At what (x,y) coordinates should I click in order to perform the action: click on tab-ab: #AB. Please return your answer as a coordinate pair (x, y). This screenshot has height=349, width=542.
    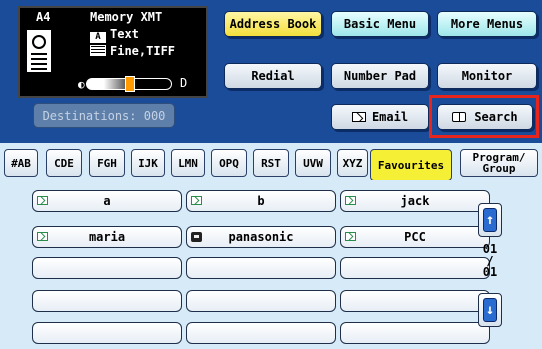
    Looking at the image, I should click on (21, 163).